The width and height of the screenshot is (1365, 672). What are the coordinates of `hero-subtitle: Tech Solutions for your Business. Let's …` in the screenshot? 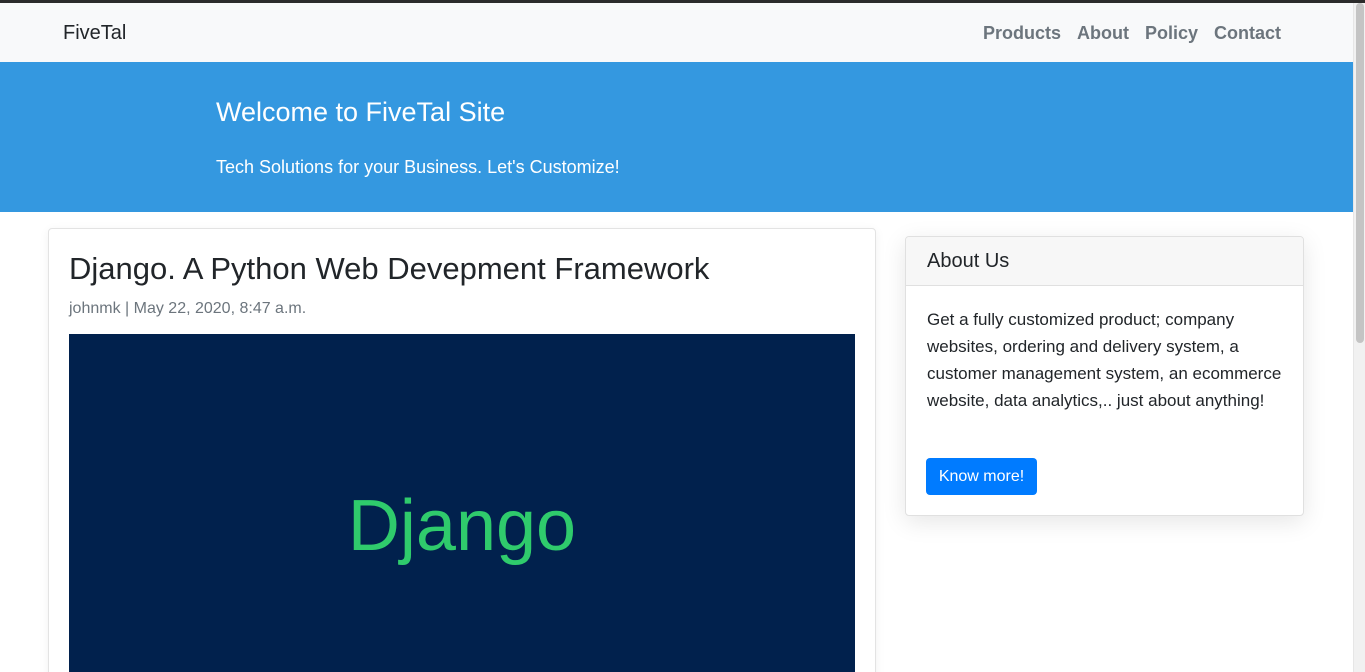 It's located at (418, 167).